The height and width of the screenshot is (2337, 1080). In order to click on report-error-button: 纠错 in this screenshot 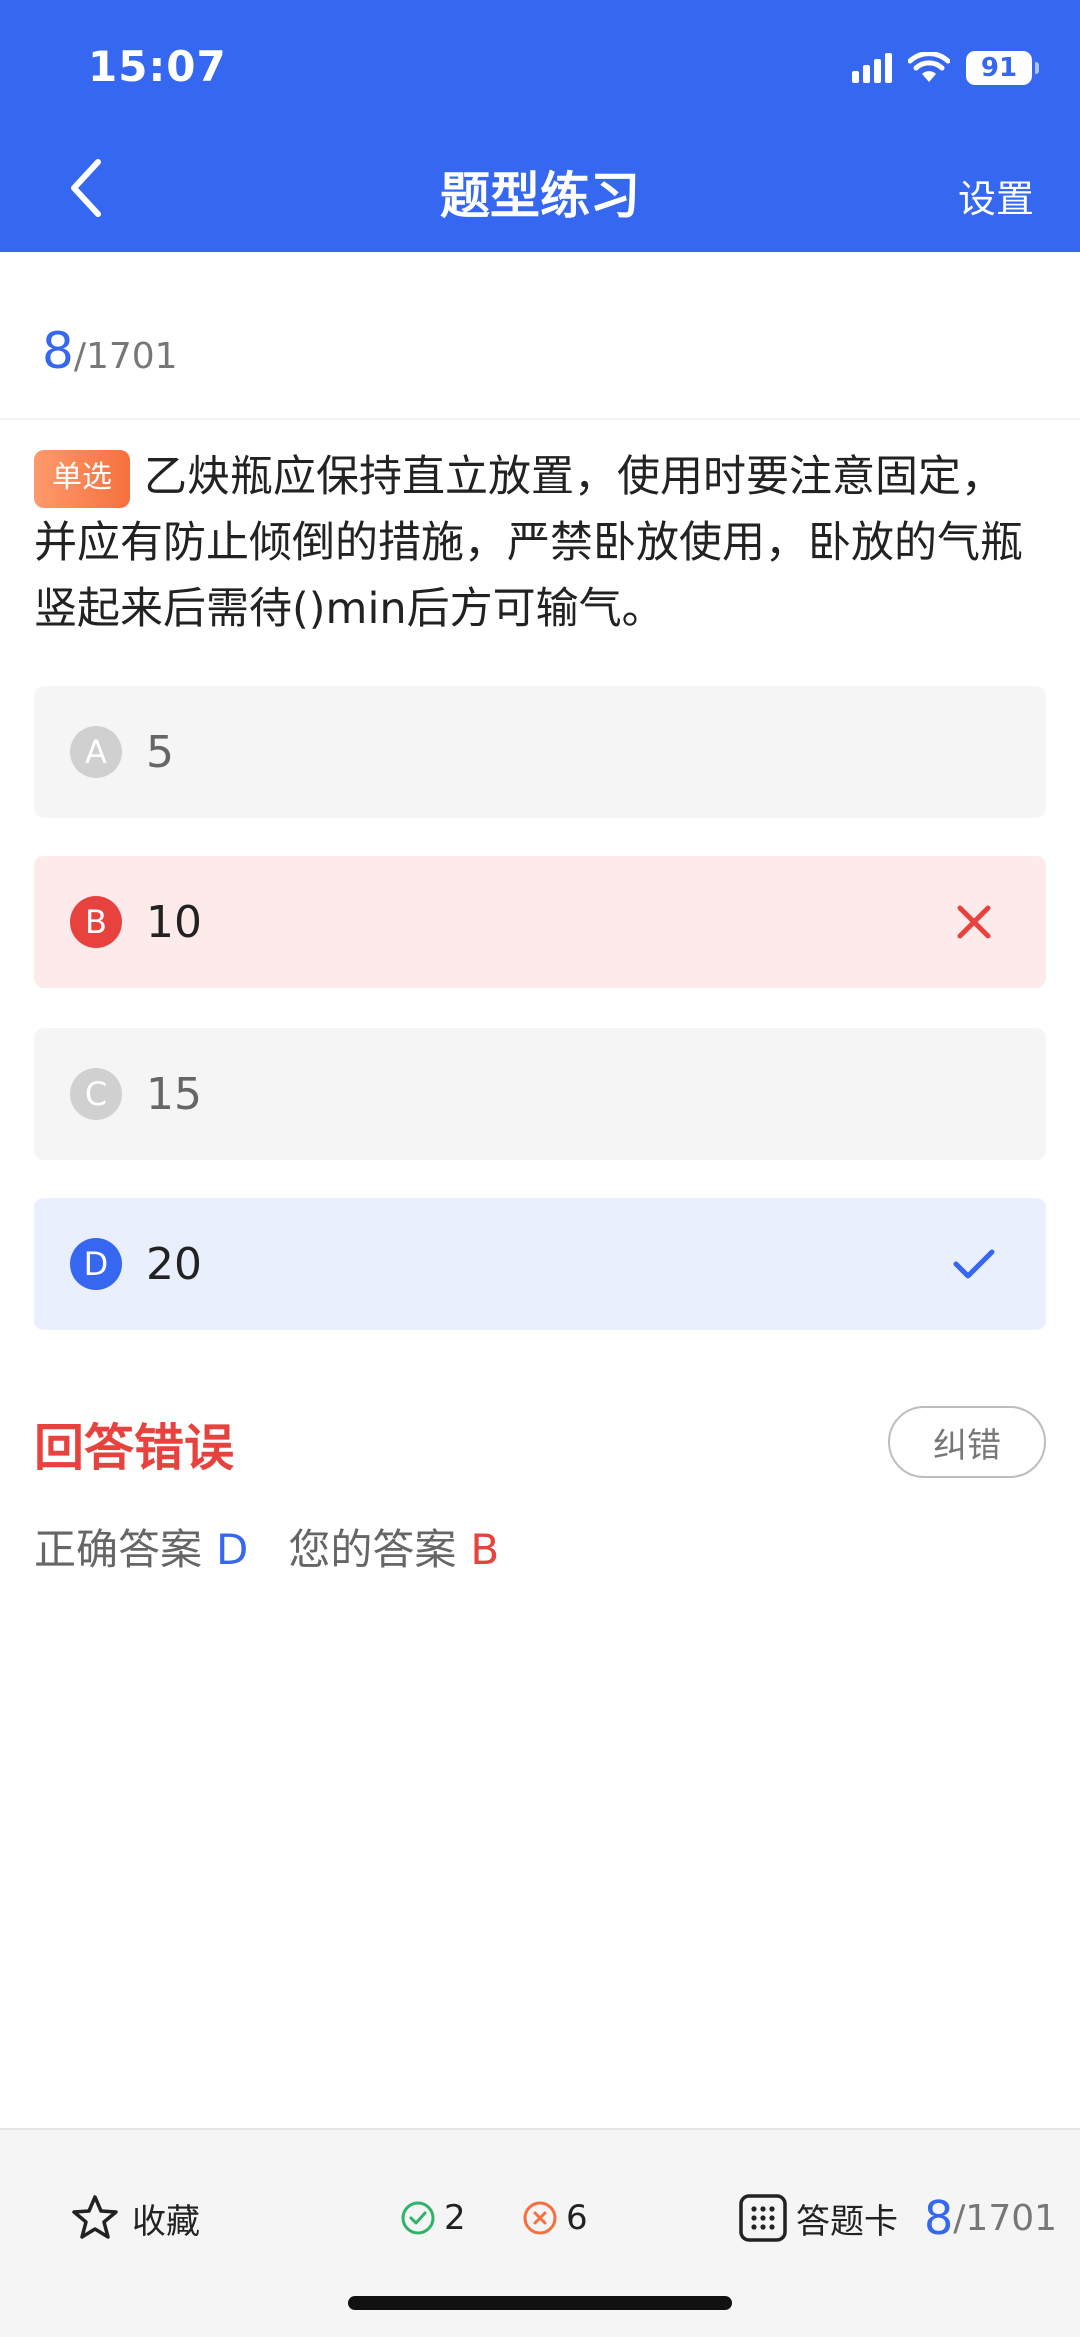, I will do `click(967, 1442)`.